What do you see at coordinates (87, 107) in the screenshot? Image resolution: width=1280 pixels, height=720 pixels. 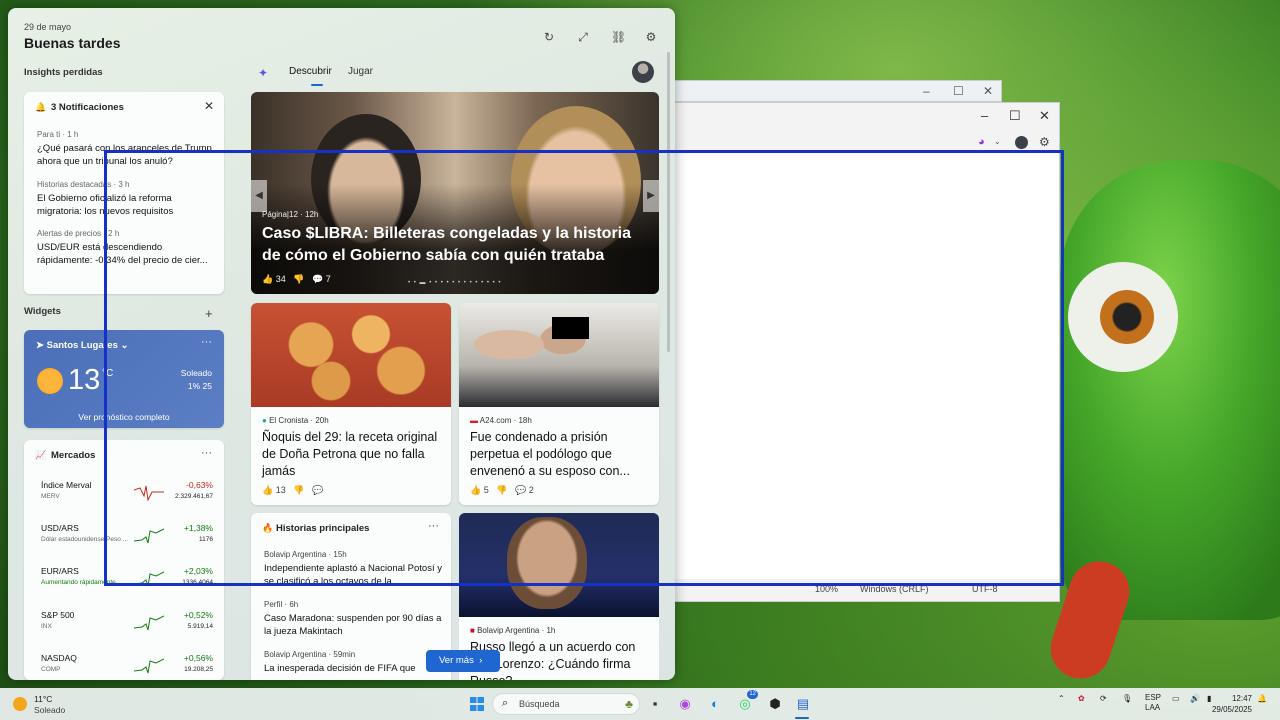 I see `notifications-title: 3 Notificaciones` at bounding box center [87, 107].